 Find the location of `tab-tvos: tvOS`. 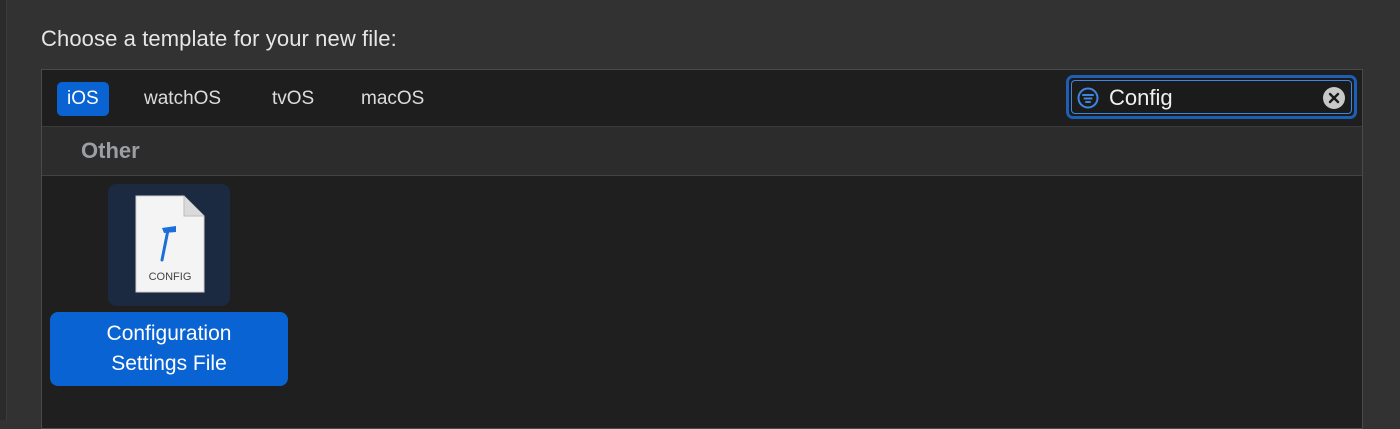

tab-tvos: tvOS is located at coordinates (293, 99).